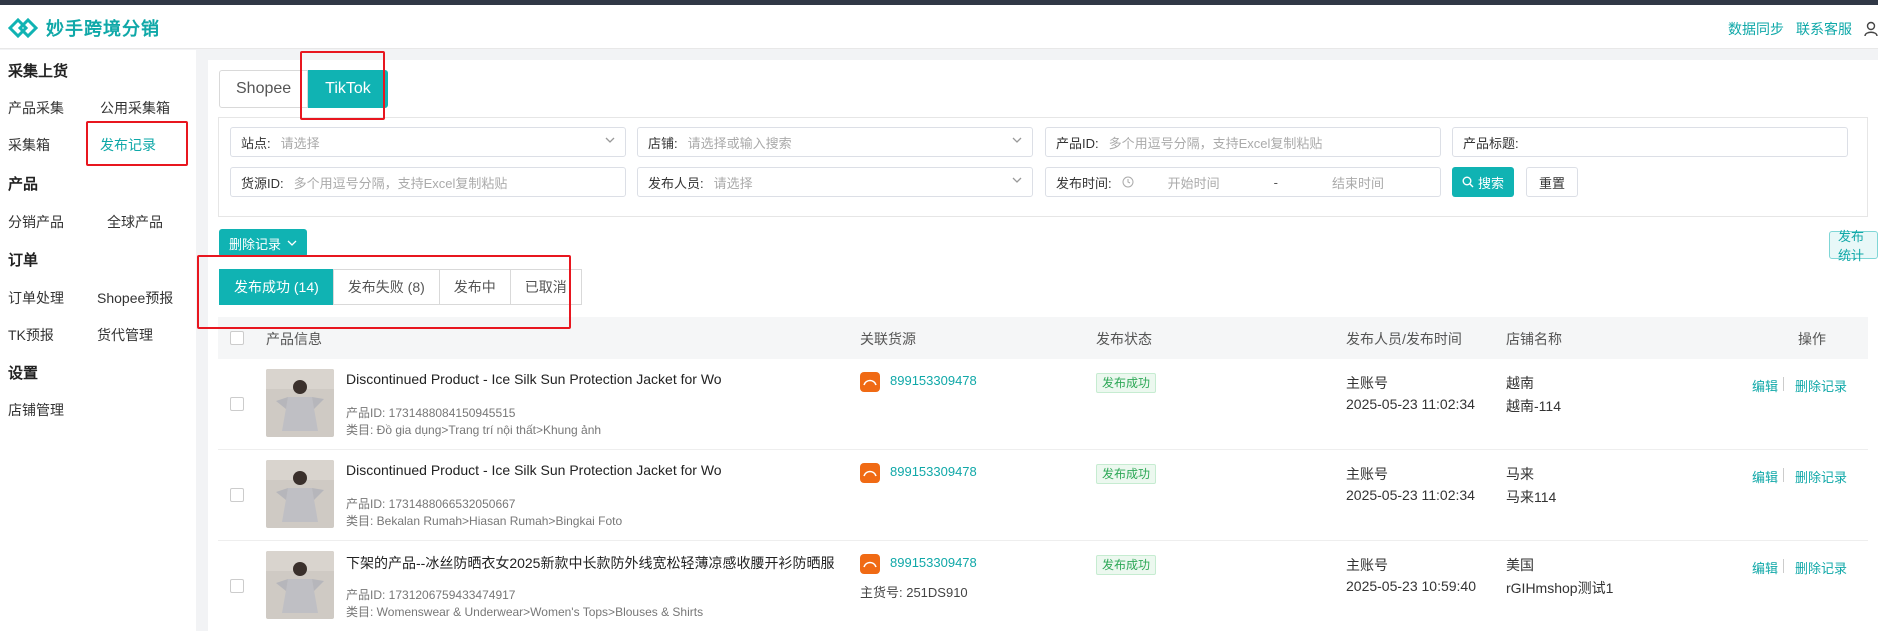 Image resolution: width=1878 pixels, height=631 pixels. I want to click on sidebar-item-shopee-forecast: Shopee预报, so click(135, 298).